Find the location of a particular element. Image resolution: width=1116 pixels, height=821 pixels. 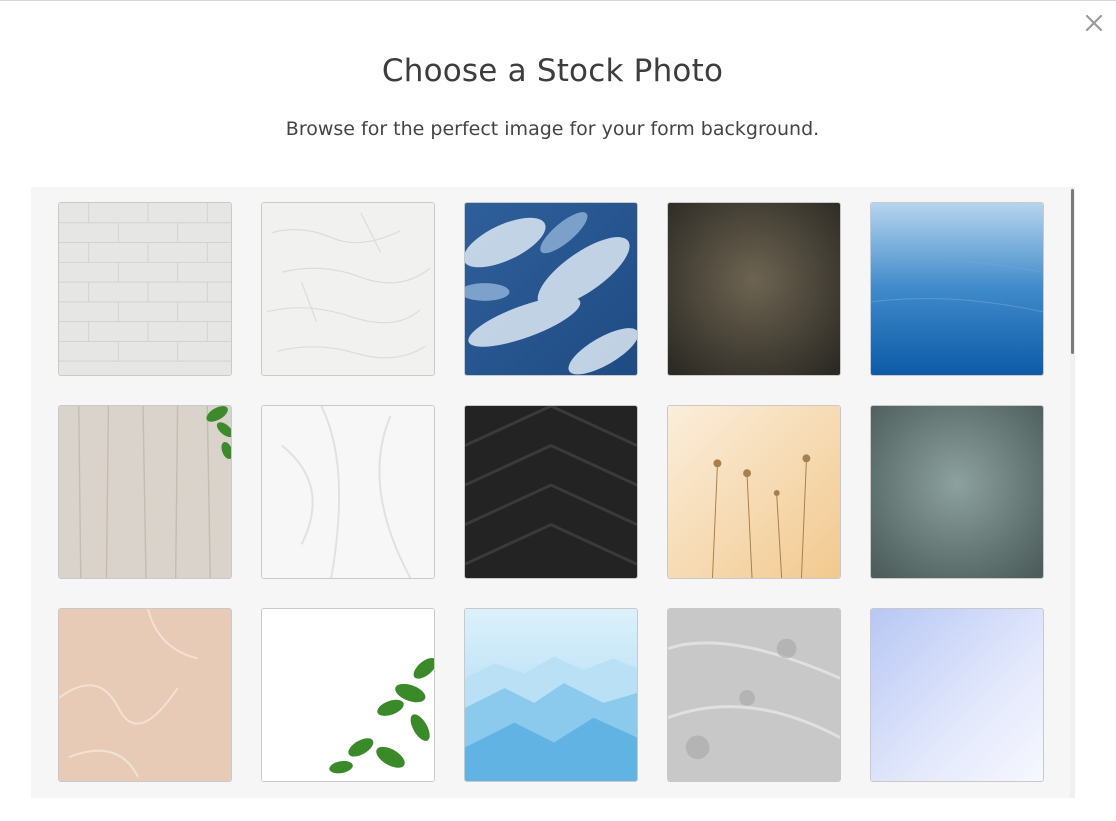

gray-marble-photo is located at coordinates (754, 695).